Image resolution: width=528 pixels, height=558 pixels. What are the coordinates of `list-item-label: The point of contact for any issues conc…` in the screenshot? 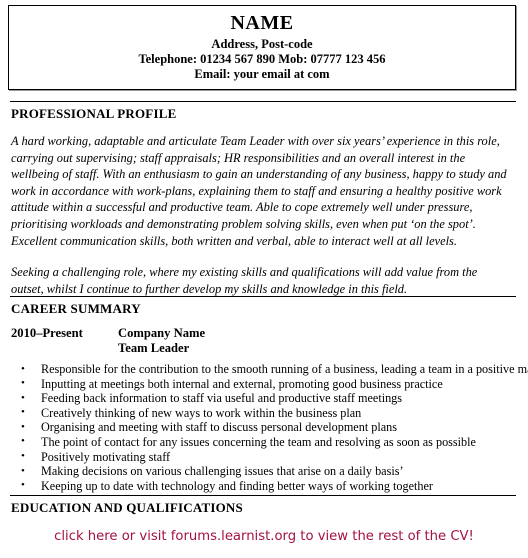 It's located at (258, 441).